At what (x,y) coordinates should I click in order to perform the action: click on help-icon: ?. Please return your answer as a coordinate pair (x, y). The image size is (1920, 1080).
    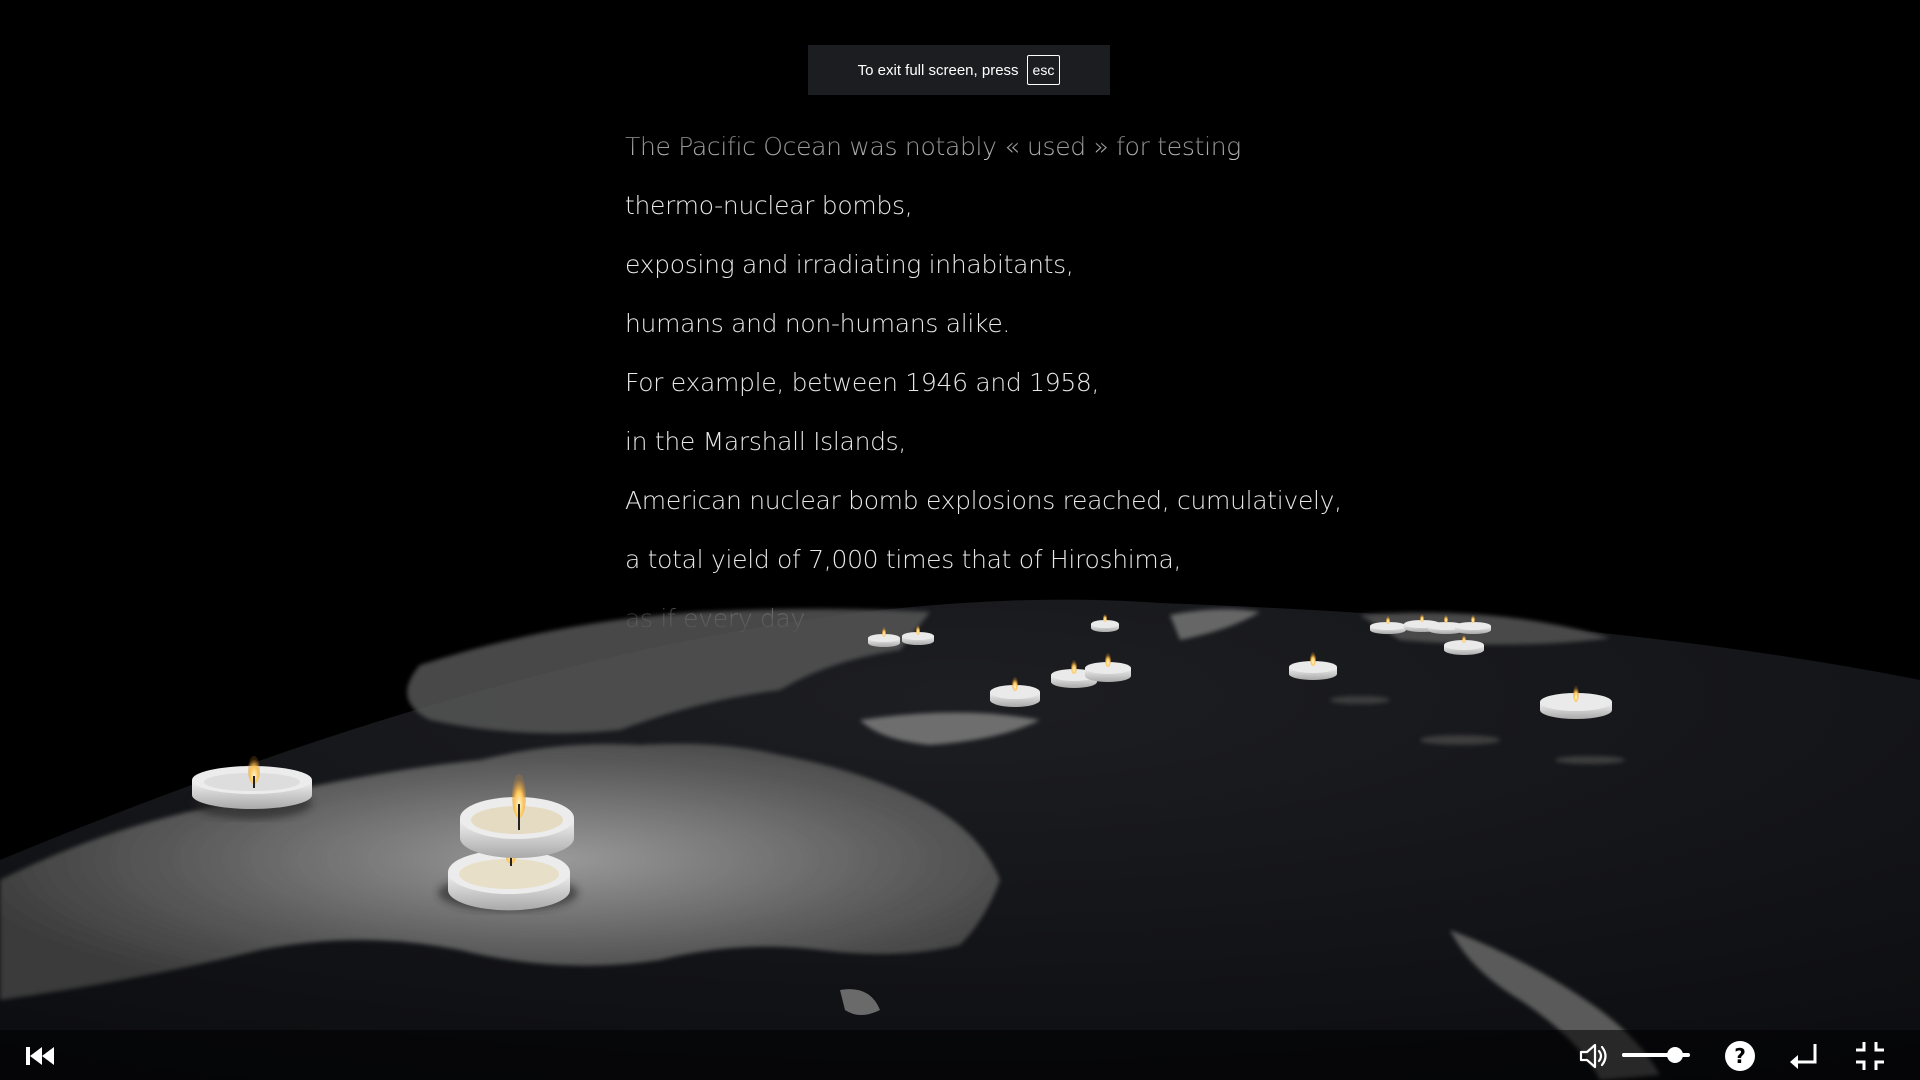
    Looking at the image, I should click on (1740, 1056).